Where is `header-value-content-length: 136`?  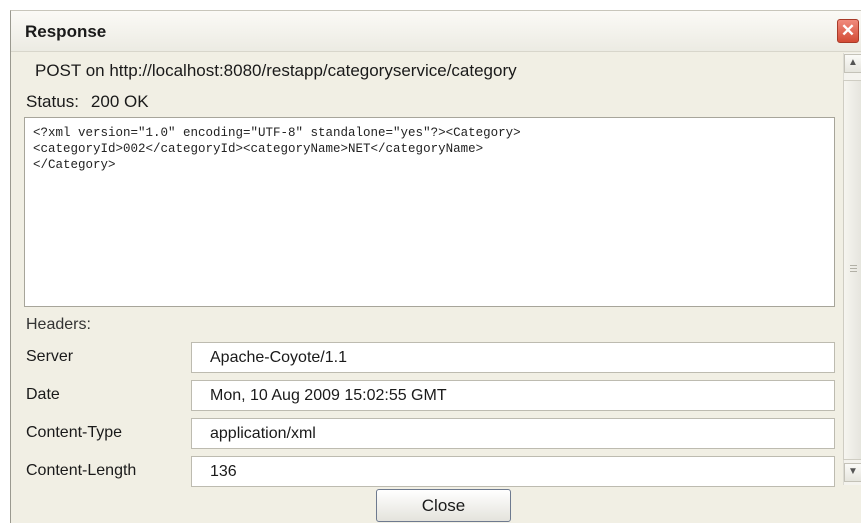
header-value-content-length: 136 is located at coordinates (513, 471).